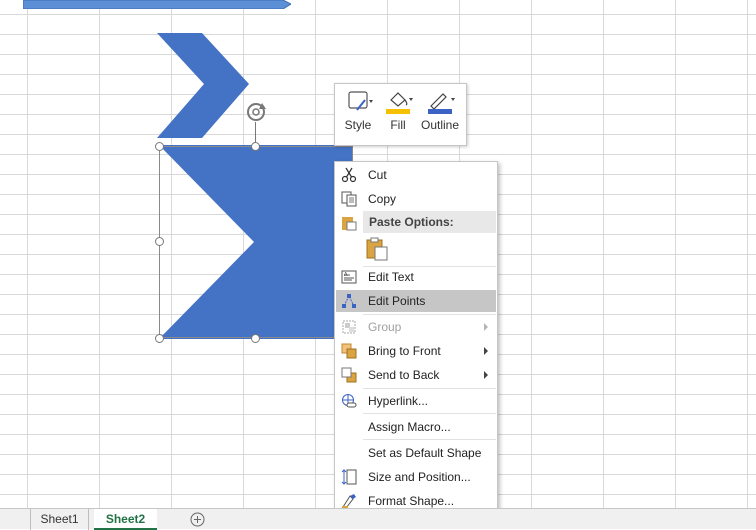  I want to click on menu-item-bring-to-front: Bring to Front, so click(416, 351).